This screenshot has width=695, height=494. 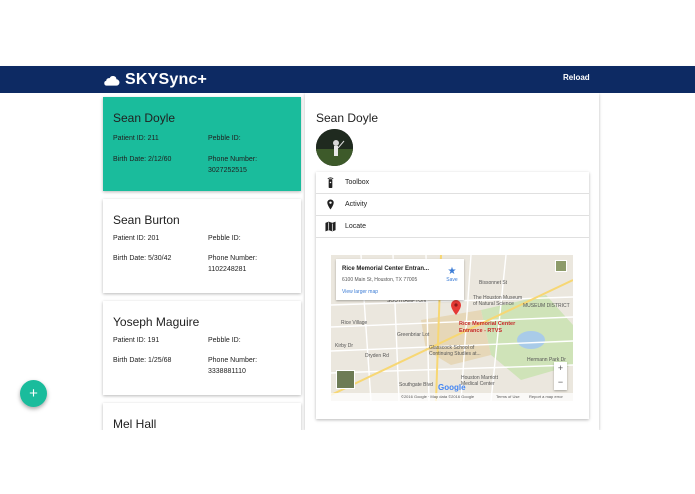 I want to click on birth-date: Birth Date: 5/30/42, so click(x=142, y=258).